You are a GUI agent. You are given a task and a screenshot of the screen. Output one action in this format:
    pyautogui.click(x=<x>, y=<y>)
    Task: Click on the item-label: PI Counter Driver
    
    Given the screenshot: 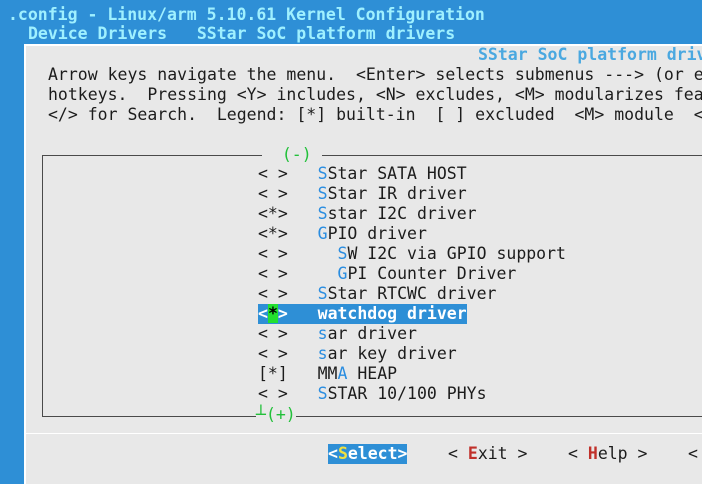 What is the action you would take?
    pyautogui.click(x=432, y=273)
    